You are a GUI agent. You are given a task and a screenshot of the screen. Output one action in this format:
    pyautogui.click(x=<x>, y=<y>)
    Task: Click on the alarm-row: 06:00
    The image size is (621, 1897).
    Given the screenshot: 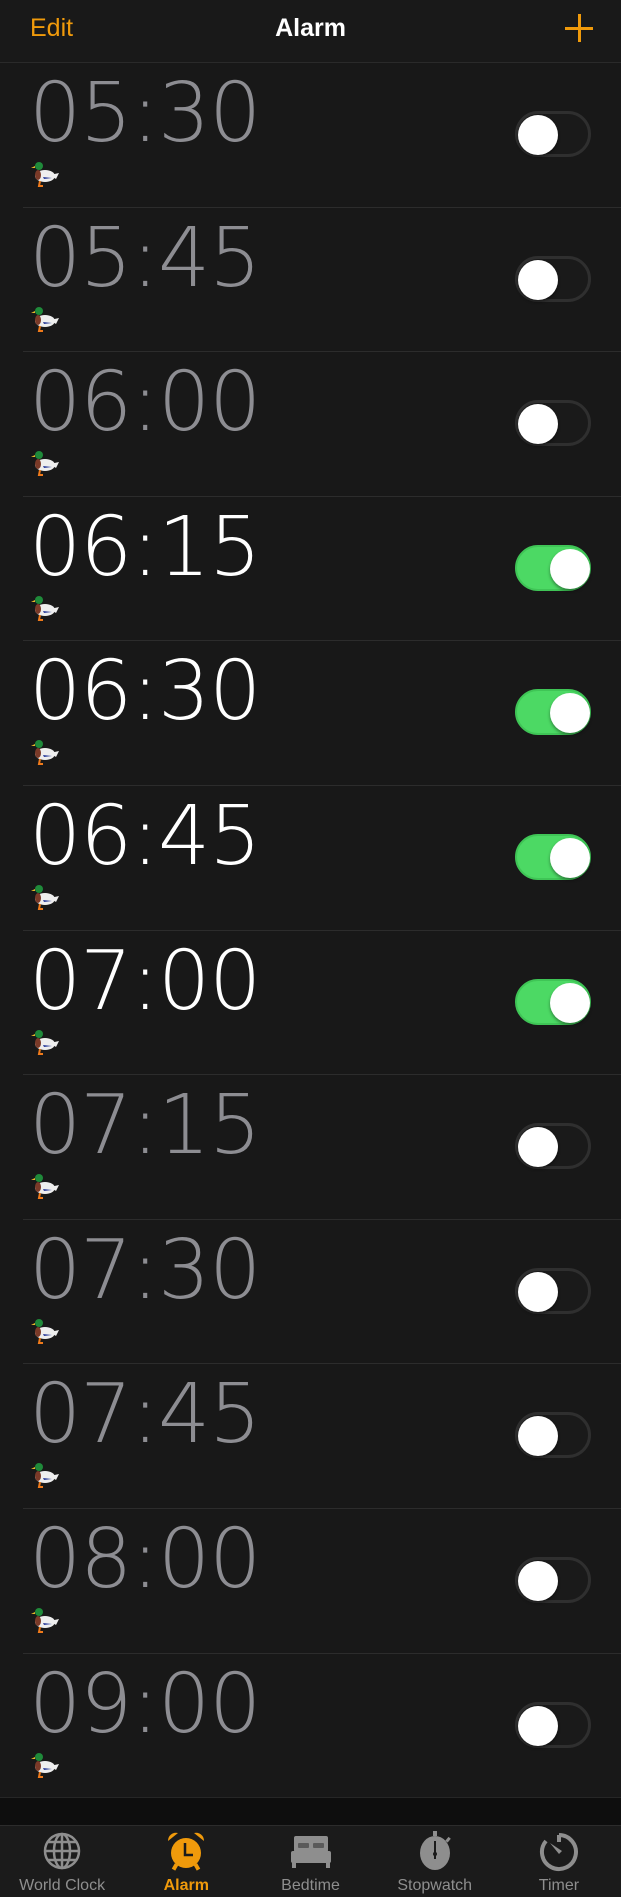 What is the action you would take?
    pyautogui.click(x=310, y=424)
    